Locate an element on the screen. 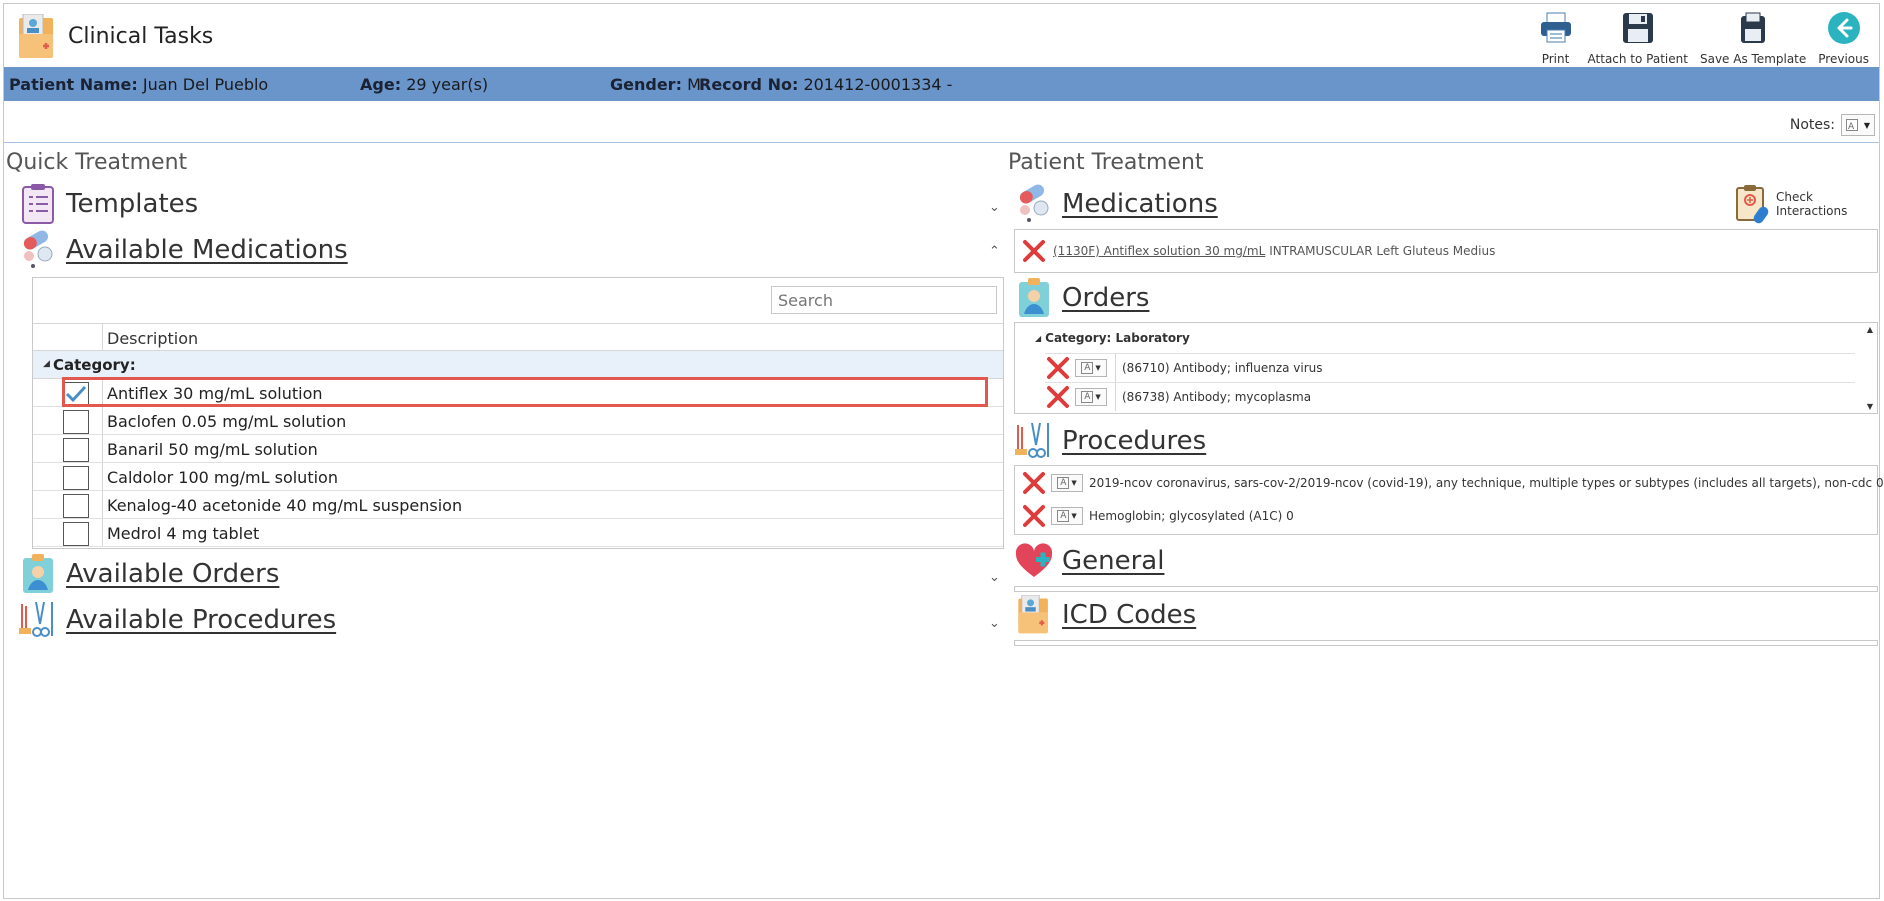 The image size is (1884, 901). medication-name: Antiflex 30 mg/mL solution is located at coordinates (215, 393).